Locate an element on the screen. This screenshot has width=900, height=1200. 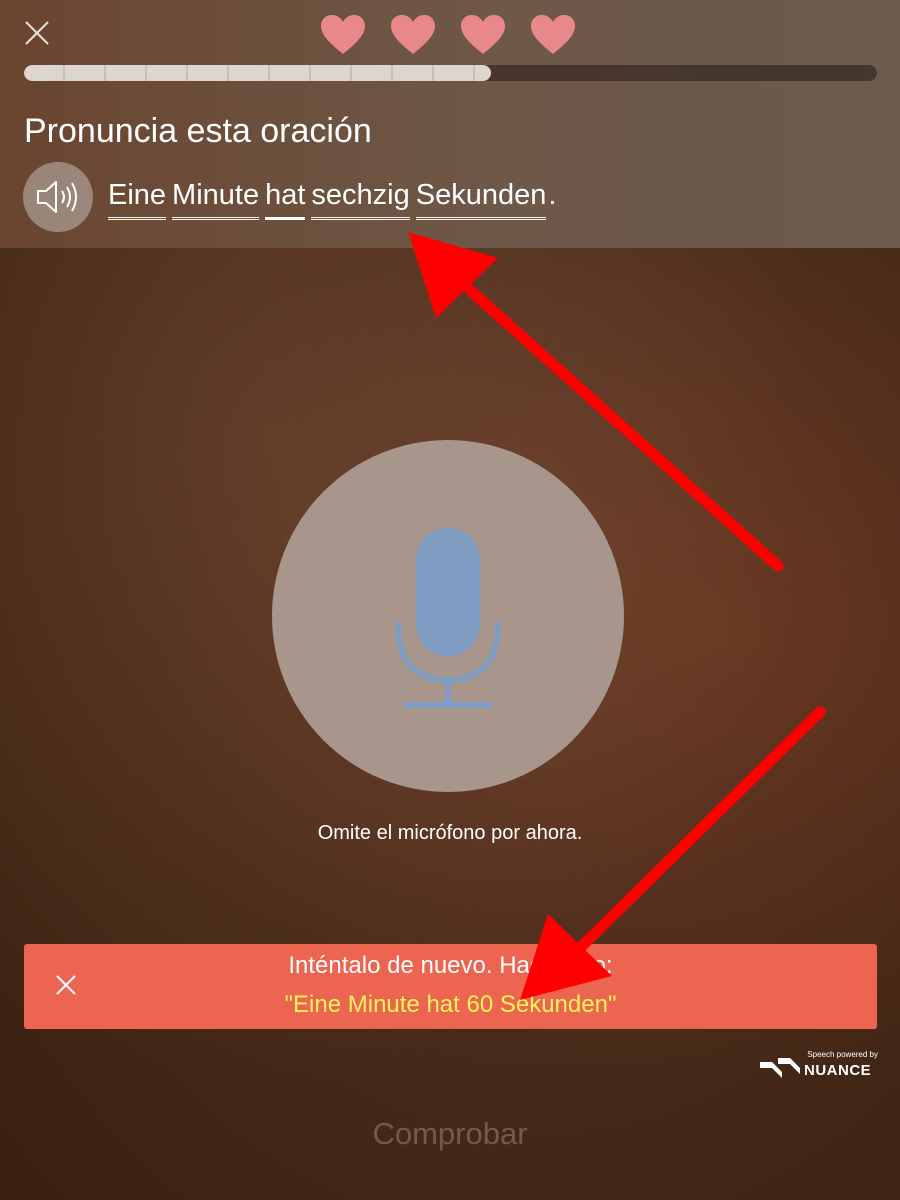
sentence-word: Sekunden is located at coordinates (481, 199).